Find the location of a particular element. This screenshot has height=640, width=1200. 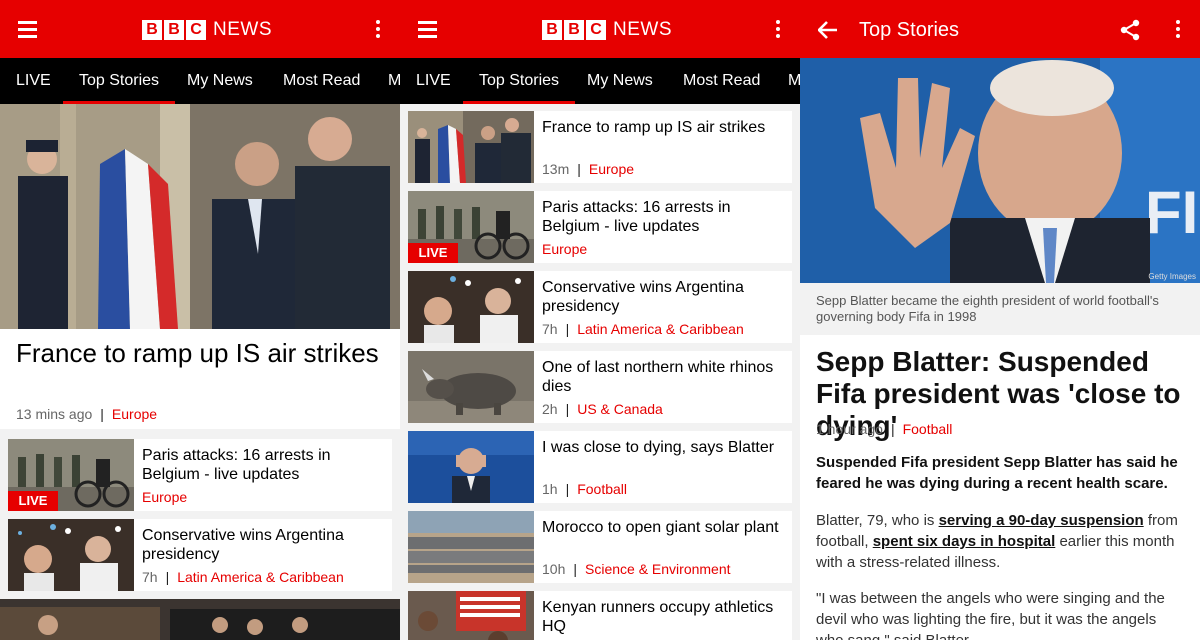

image-credit: Getty Images is located at coordinates (1172, 276).